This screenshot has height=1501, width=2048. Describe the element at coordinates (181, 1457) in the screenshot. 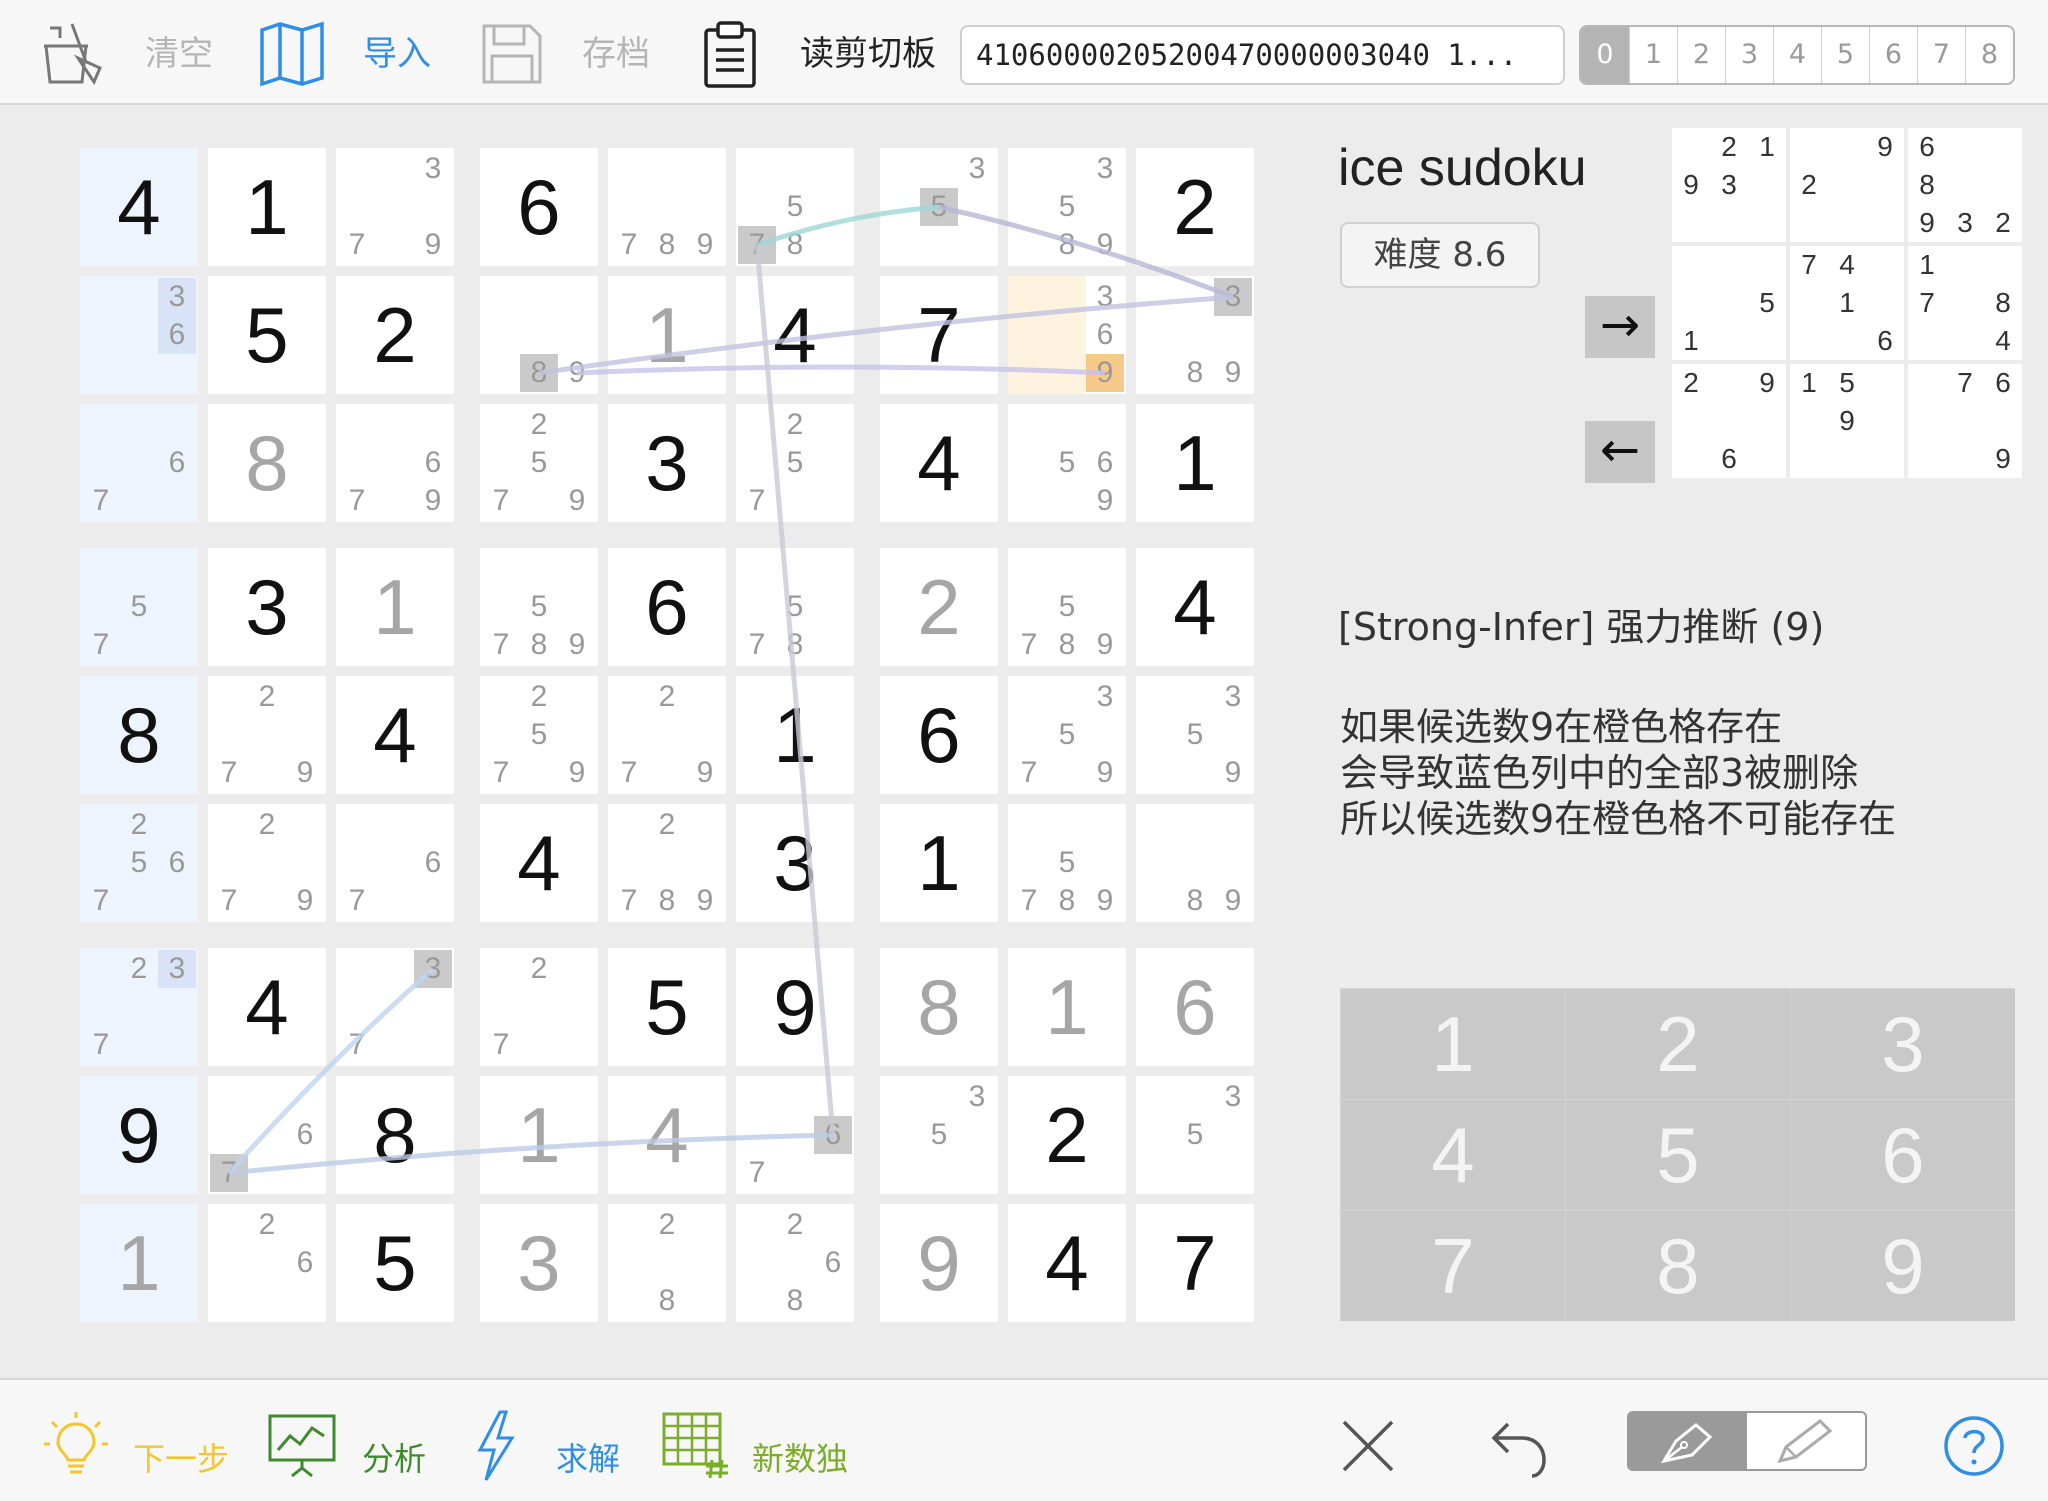

I see `next-step-label: 下一步` at that location.